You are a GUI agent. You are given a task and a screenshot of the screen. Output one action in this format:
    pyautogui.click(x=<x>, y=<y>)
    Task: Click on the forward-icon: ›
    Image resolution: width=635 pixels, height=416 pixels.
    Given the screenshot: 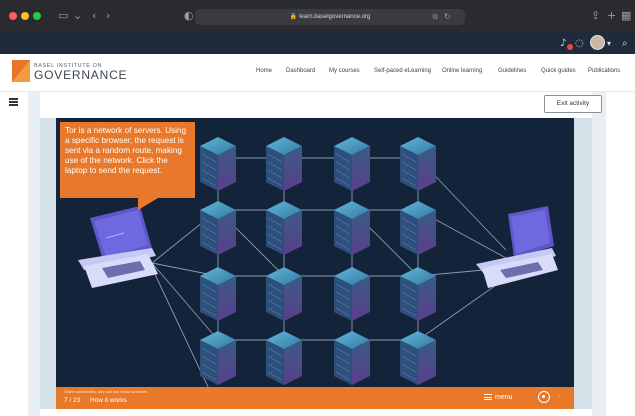 What is the action you would take?
    pyautogui.click(x=108, y=16)
    